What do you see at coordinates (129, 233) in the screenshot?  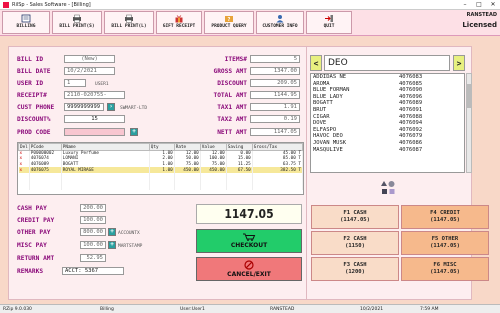 I see `other-pay-account: ACCOUNTX` at bounding box center [129, 233].